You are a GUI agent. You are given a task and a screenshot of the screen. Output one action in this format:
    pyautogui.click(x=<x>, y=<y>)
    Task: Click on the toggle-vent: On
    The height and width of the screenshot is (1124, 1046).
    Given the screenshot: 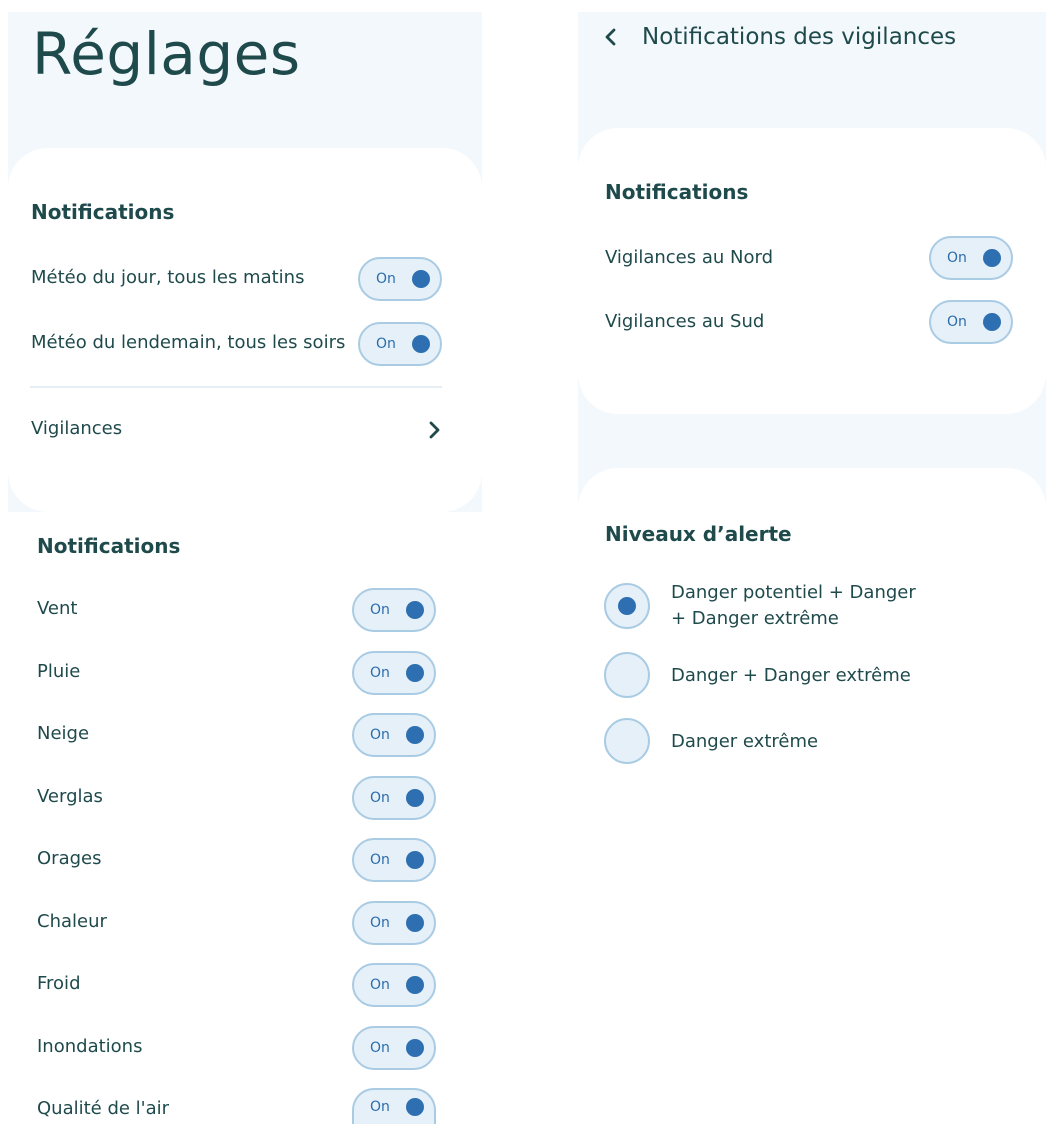 What is the action you would take?
    pyautogui.click(x=394, y=610)
    